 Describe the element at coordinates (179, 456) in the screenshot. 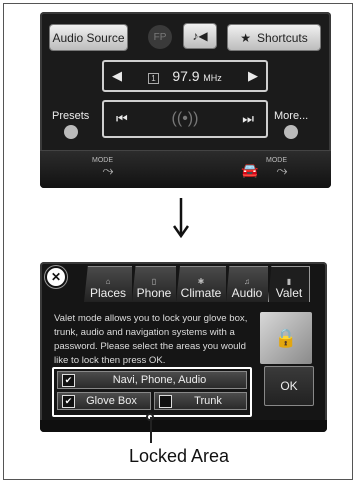

I see `locked-area-caption: Locked Area` at that location.